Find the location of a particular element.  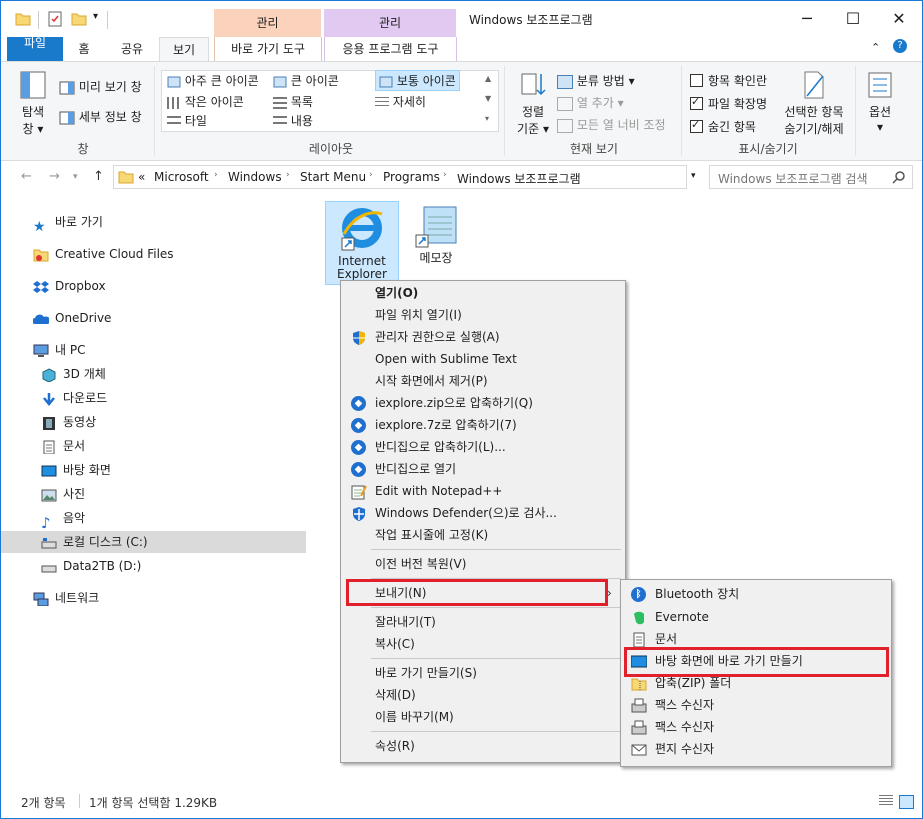

maximize-button: ☐ is located at coordinates (853, 19).